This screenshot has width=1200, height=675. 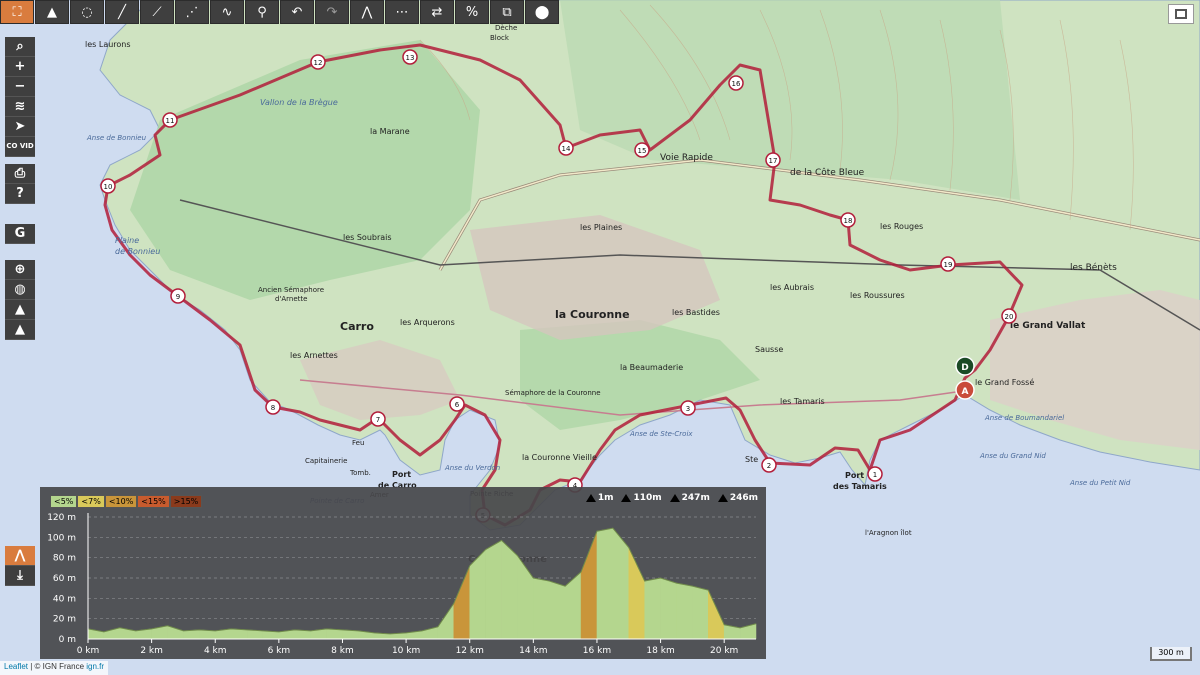 I want to click on waypoint-2: 2, so click(x=769, y=465).